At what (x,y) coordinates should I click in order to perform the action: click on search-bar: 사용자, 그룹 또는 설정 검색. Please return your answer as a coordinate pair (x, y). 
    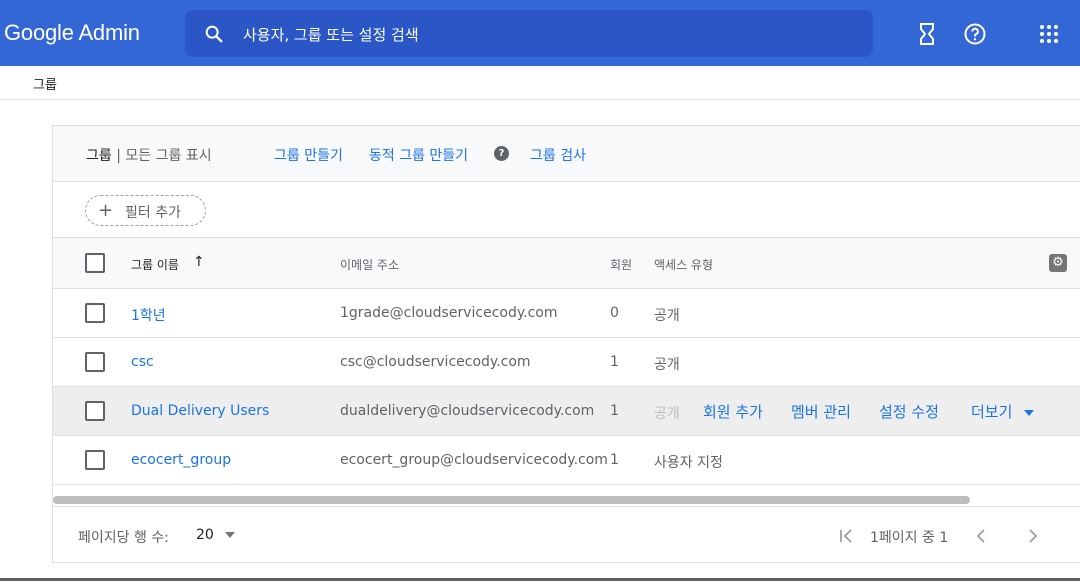
    Looking at the image, I should click on (529, 33).